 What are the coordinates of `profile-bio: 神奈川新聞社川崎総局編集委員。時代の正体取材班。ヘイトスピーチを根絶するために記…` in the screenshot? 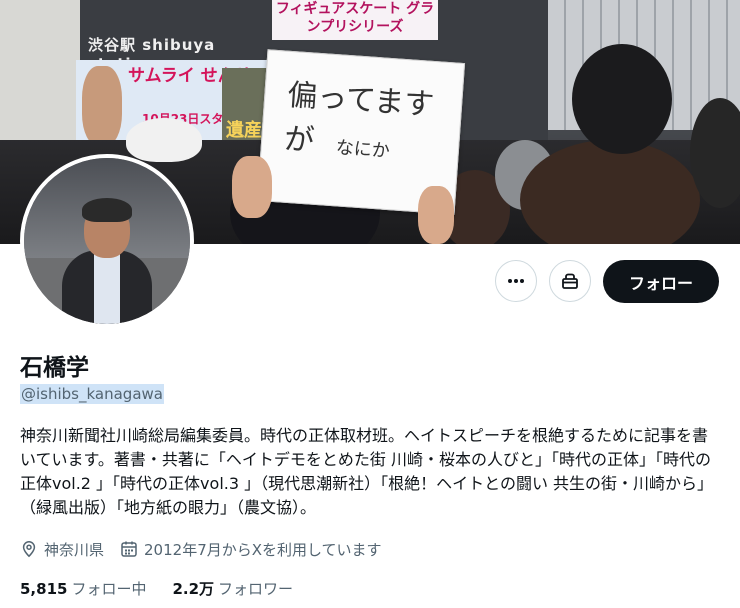 It's located at (367, 471).